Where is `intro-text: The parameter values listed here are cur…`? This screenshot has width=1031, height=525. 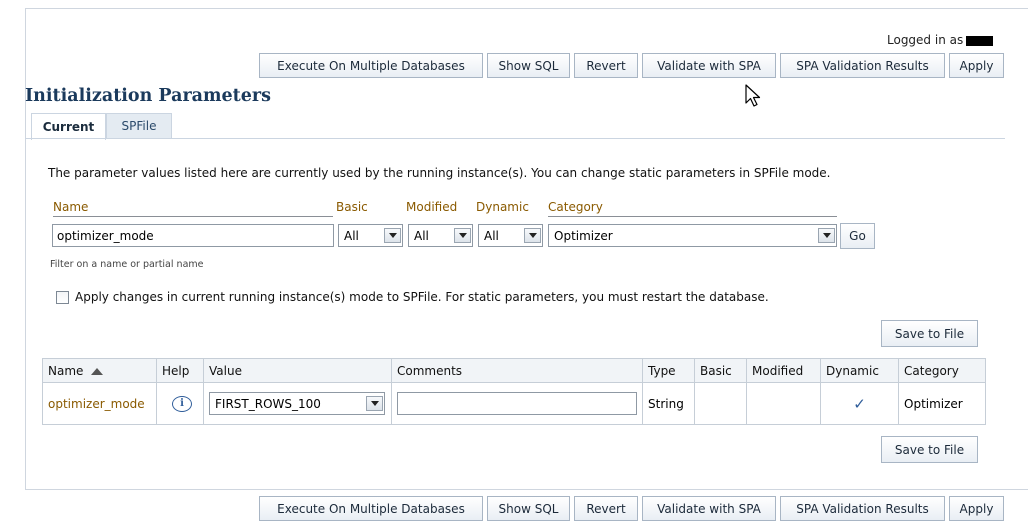
intro-text: The parameter values listed here are cur… is located at coordinates (439, 173).